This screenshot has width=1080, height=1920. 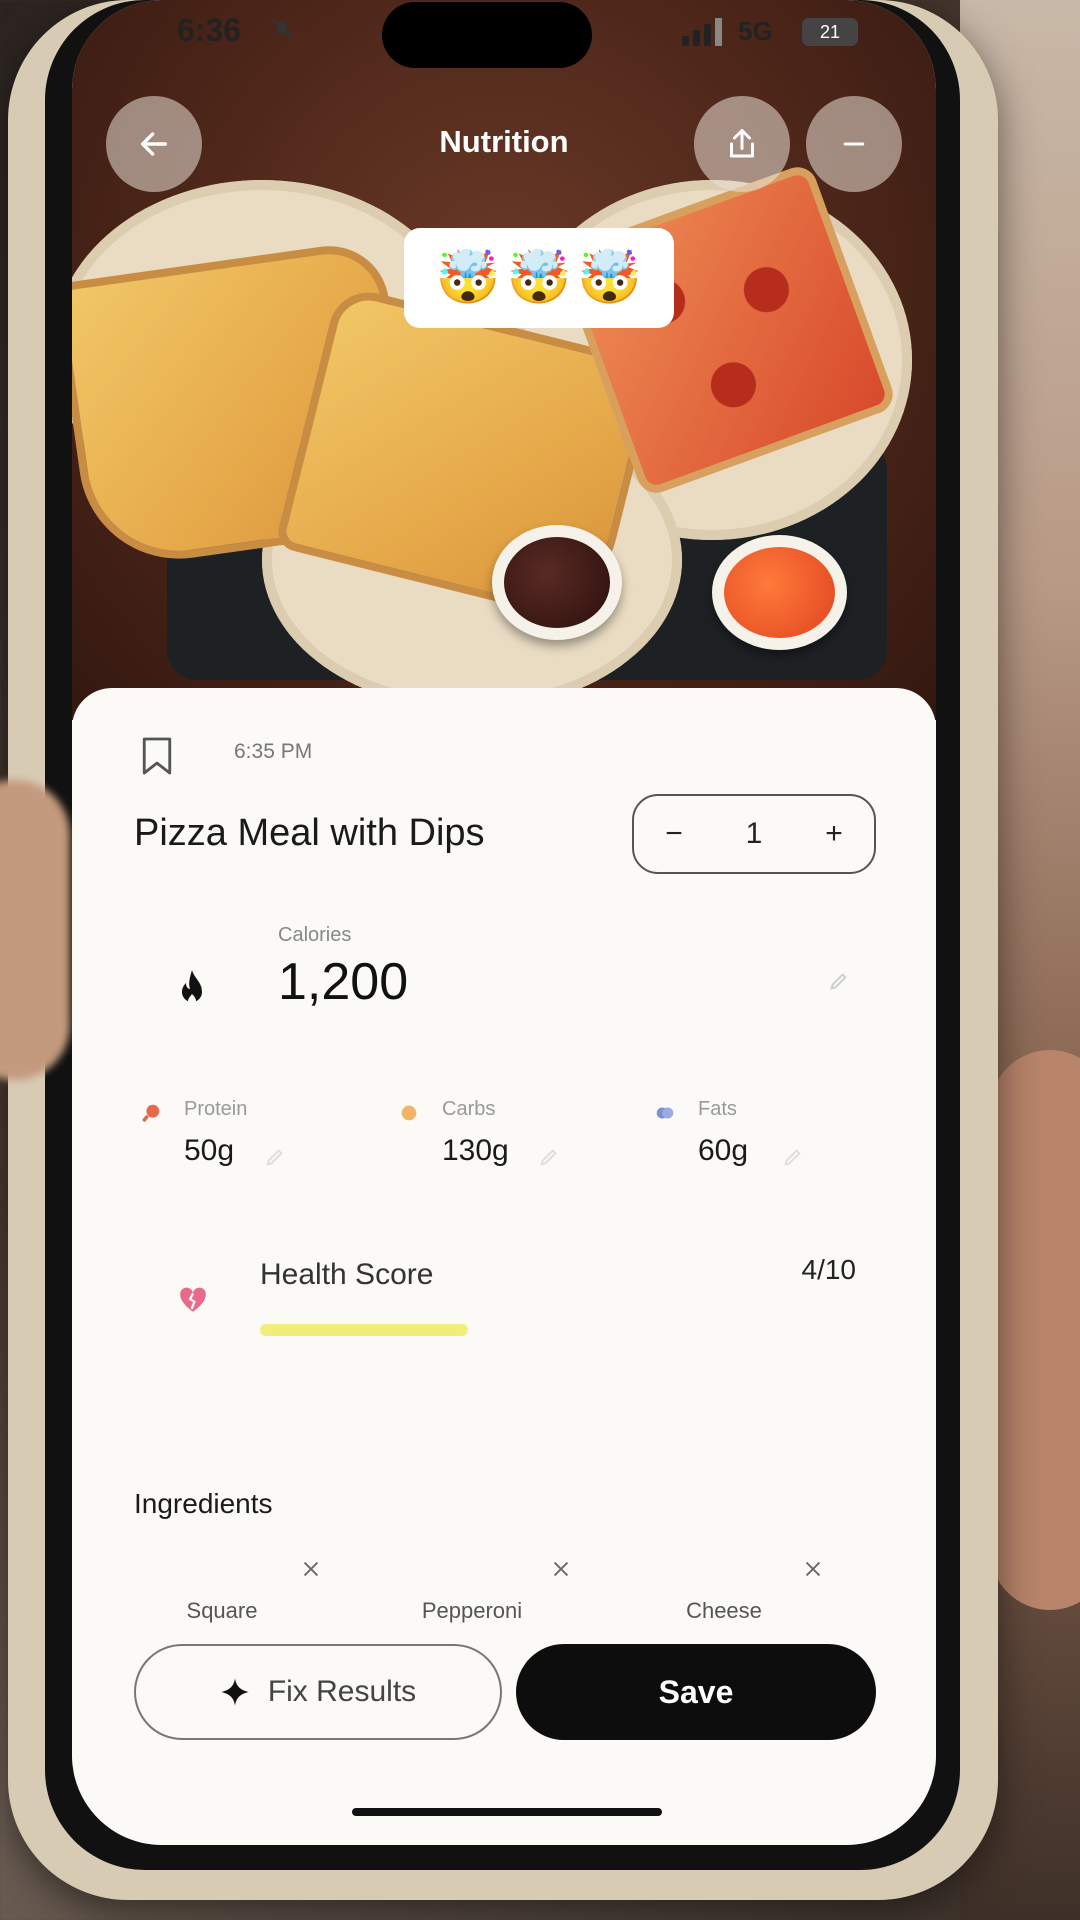 What do you see at coordinates (475, 1150) in the screenshot?
I see `carbs-value: 130g` at bounding box center [475, 1150].